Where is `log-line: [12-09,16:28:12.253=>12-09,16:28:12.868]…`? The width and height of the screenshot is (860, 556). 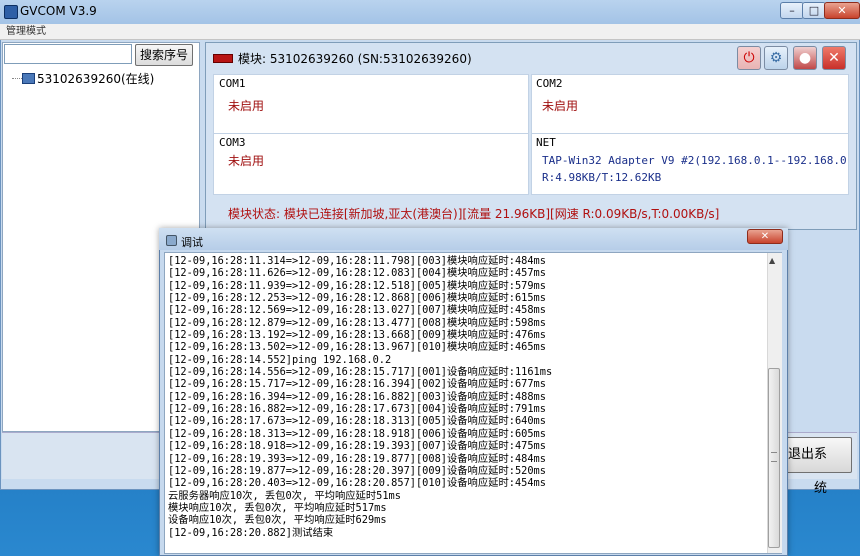 log-line: [12-09,16:28:12.253=>12-09,16:28:12.868]… is located at coordinates (357, 298).